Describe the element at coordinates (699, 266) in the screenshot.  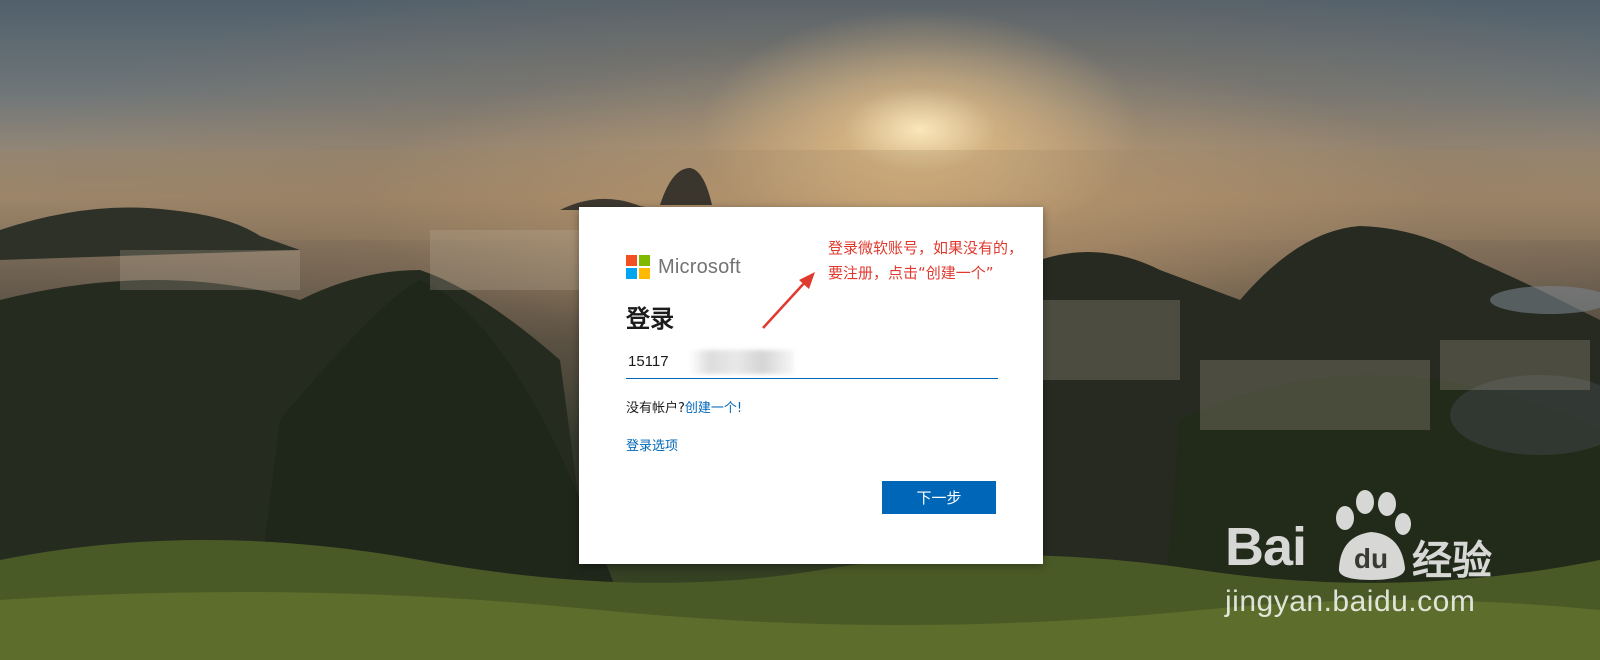
I see `microsoft-wordmark: Microsoft` at that location.